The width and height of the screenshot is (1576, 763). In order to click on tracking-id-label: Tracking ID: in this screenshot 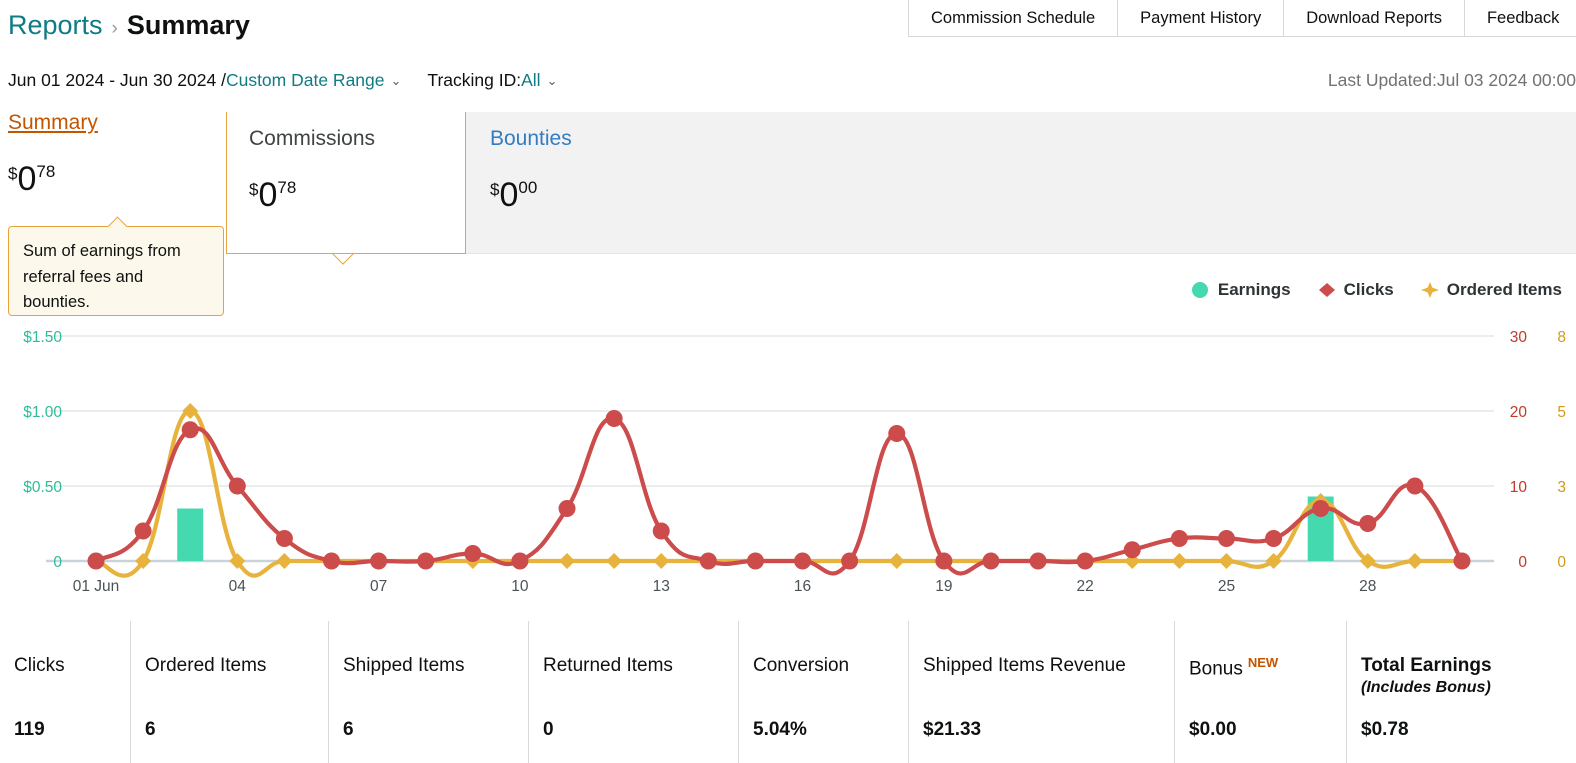, I will do `click(474, 80)`.